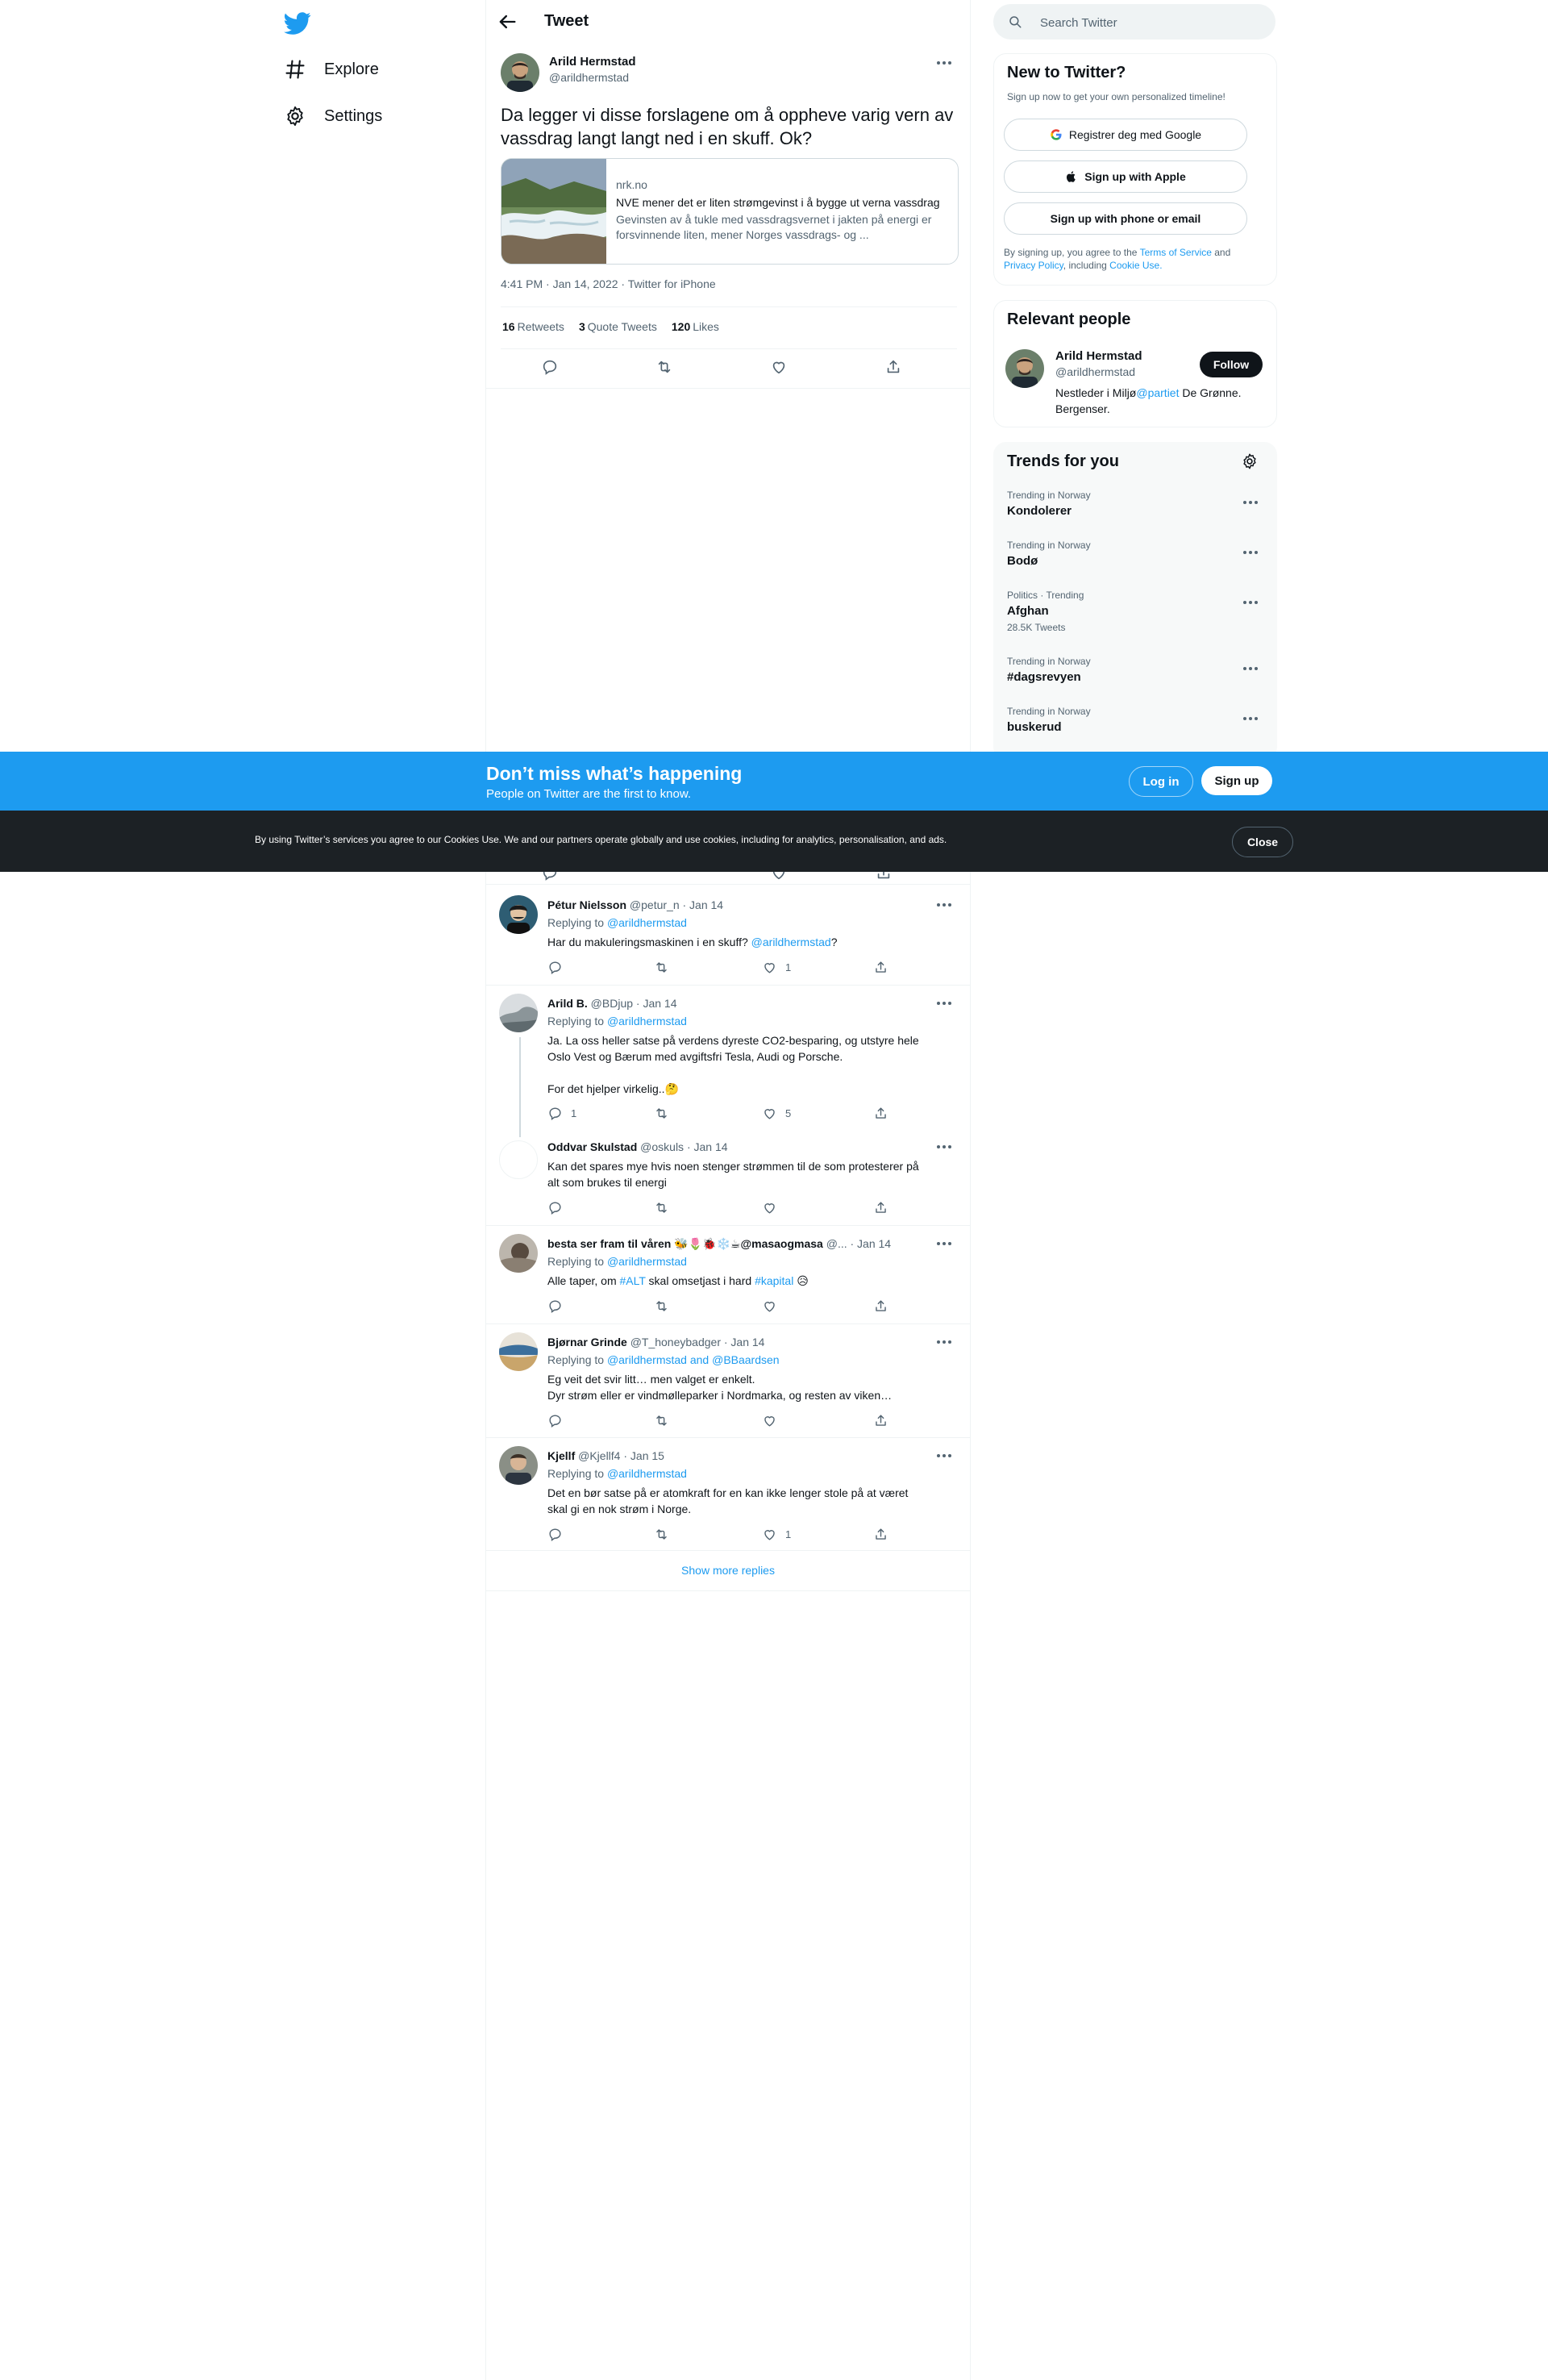  What do you see at coordinates (1033, 265) in the screenshot?
I see `privacy-link: Privacy Policy` at bounding box center [1033, 265].